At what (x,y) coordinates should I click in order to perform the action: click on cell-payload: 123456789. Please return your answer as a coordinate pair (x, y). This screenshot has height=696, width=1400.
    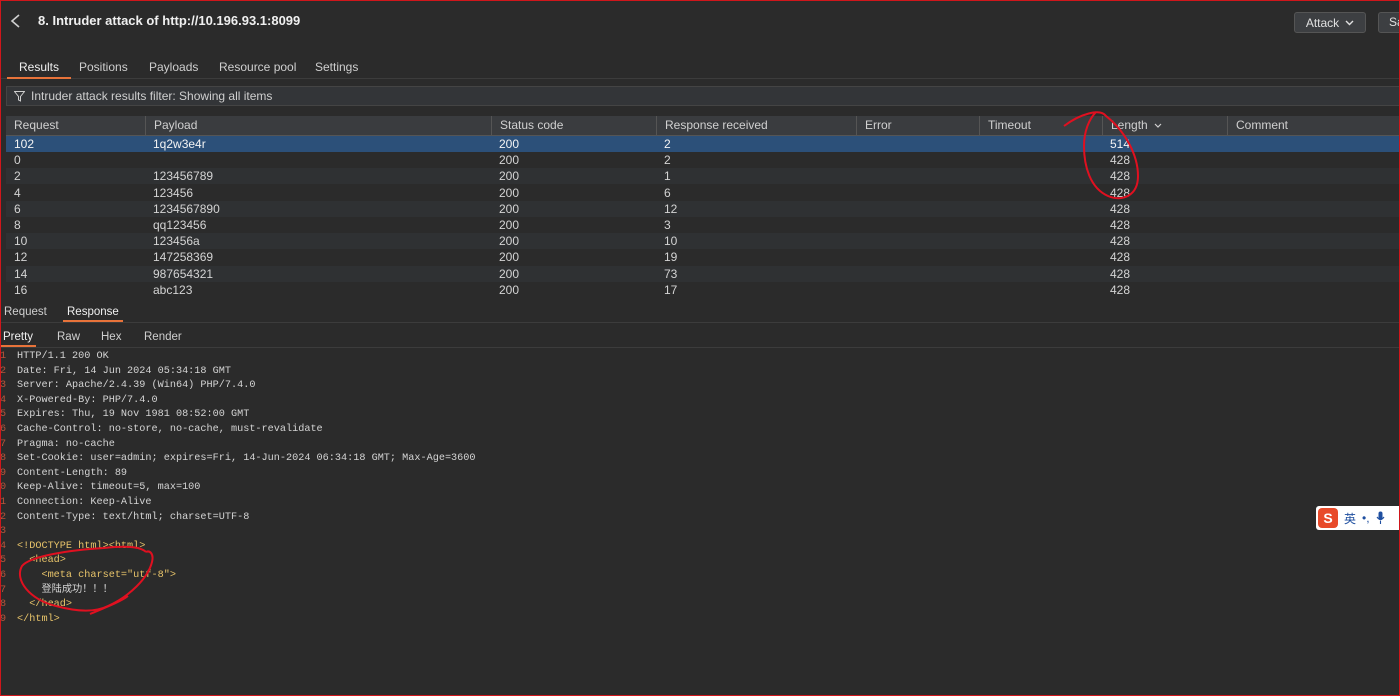
    Looking at the image, I should click on (183, 176).